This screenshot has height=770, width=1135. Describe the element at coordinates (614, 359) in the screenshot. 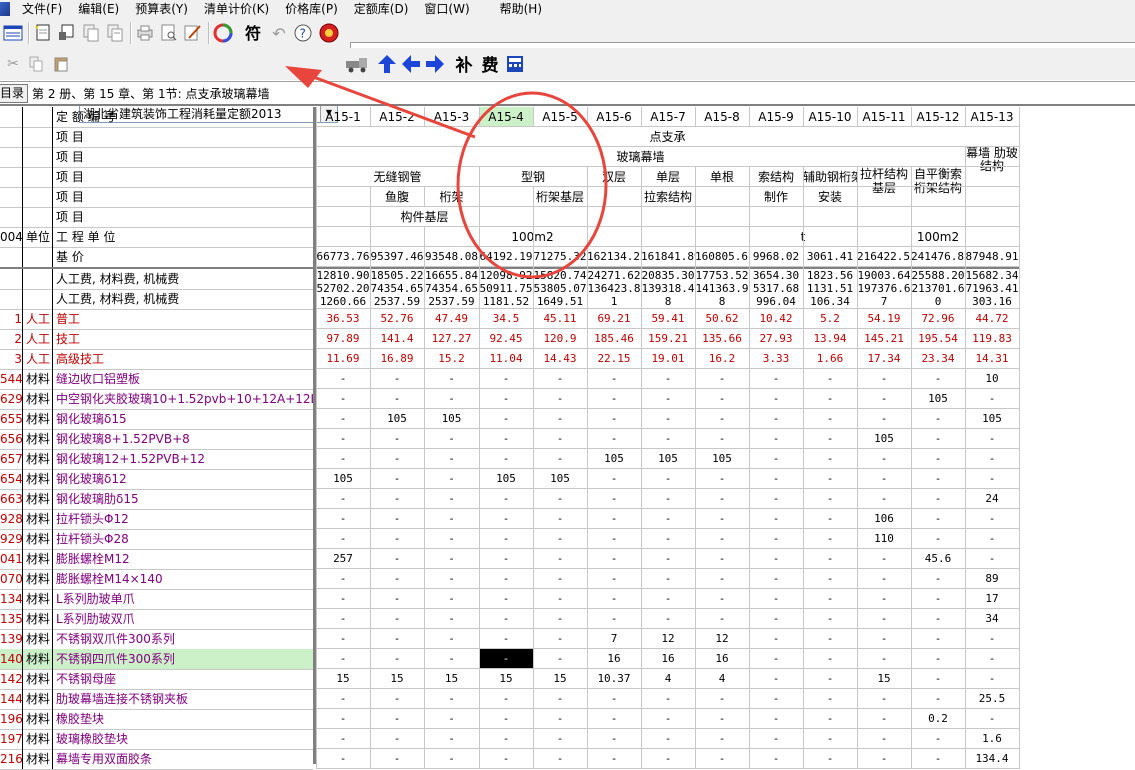

I see `quantity-cell: 22.15` at that location.